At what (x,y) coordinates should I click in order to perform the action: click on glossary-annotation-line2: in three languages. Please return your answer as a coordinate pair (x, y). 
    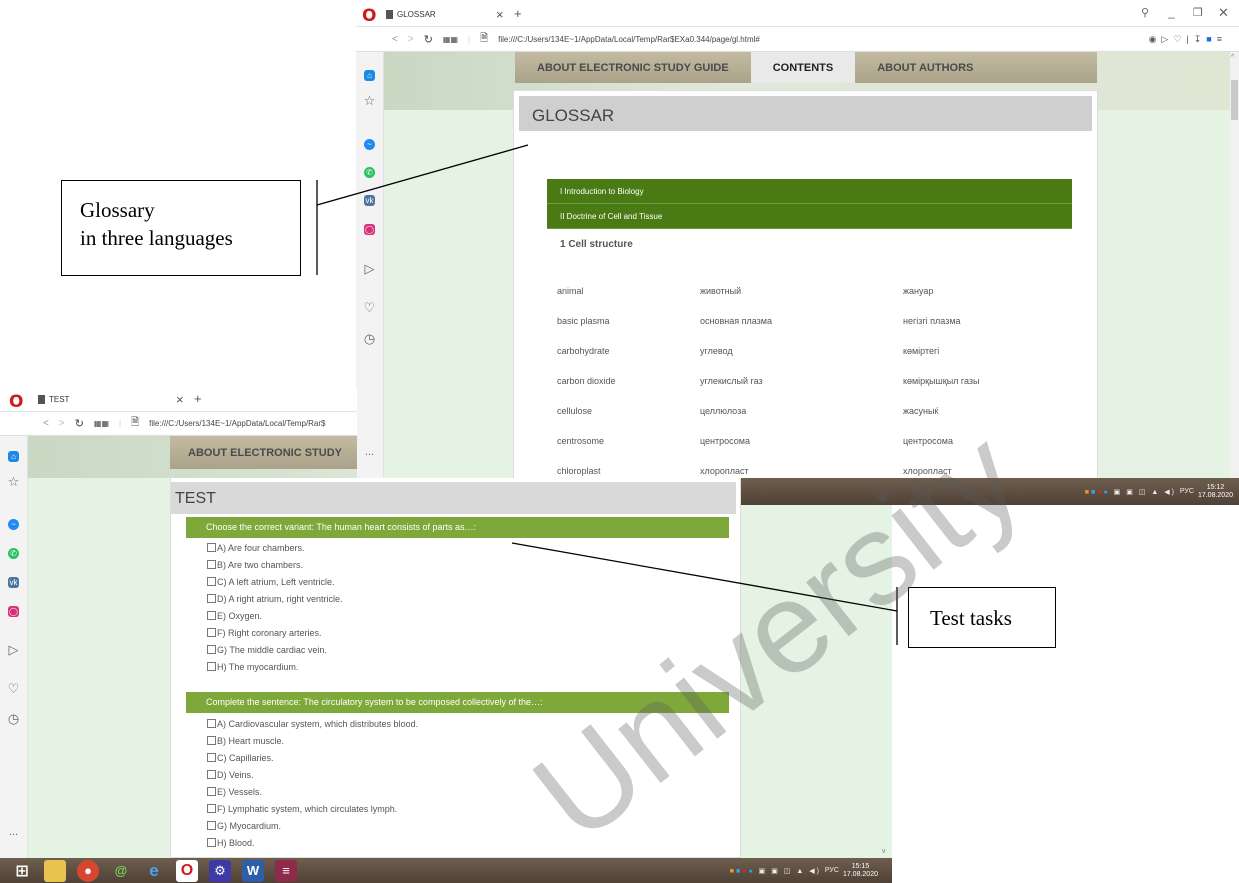
    Looking at the image, I should click on (156, 238).